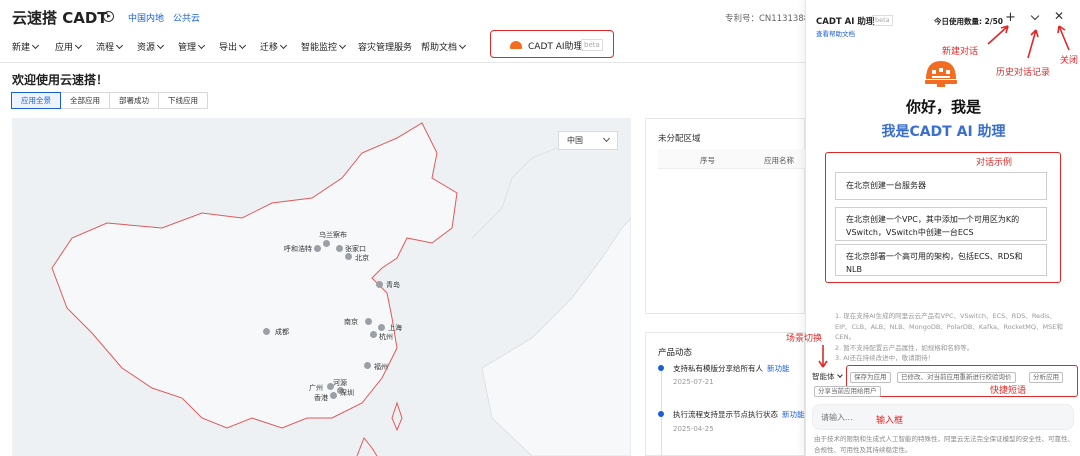 The image size is (1080, 456). I want to click on city-label: 呼和浩特, so click(298, 249).